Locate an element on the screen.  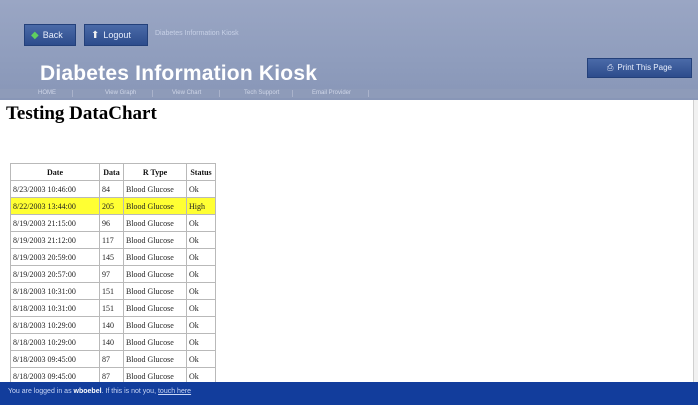
table-row: 8/19/2003 21:12:00 117 Blood Glucose Ok is located at coordinates (113, 240).